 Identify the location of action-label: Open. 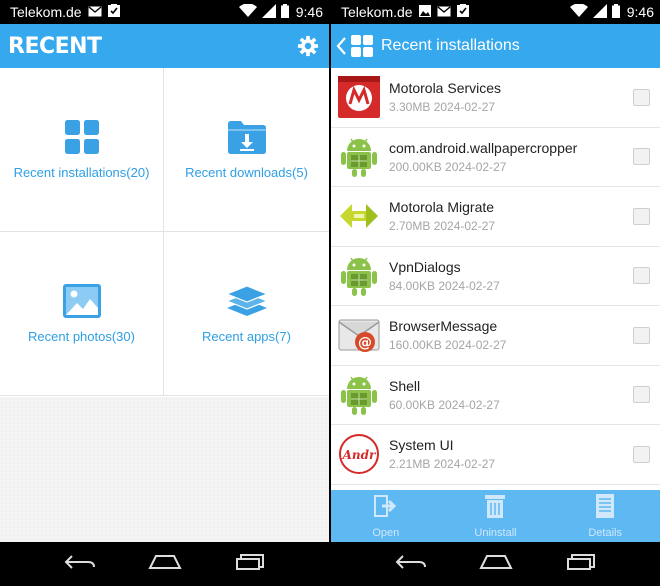
(386, 533).